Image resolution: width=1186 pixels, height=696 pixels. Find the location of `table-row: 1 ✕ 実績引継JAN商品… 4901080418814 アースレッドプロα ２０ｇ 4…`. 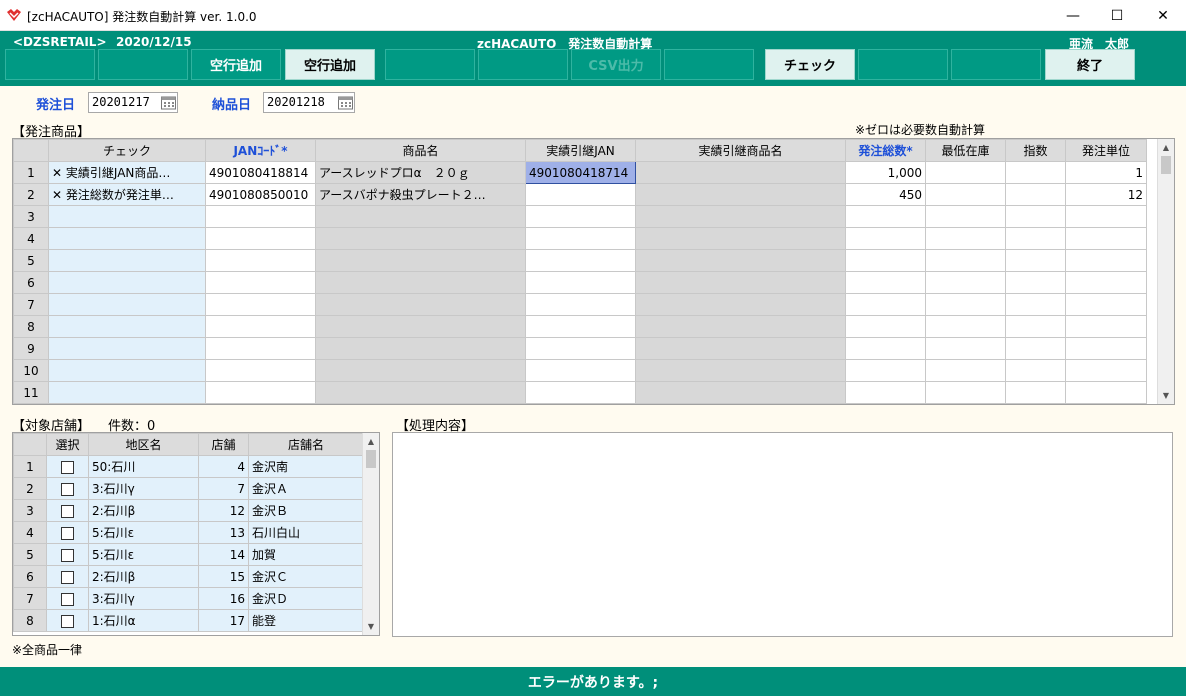

table-row: 1 ✕ 実績引継JAN商品… 4901080418814 アースレッドプロα ２０ｇ 4… is located at coordinates (580, 172).